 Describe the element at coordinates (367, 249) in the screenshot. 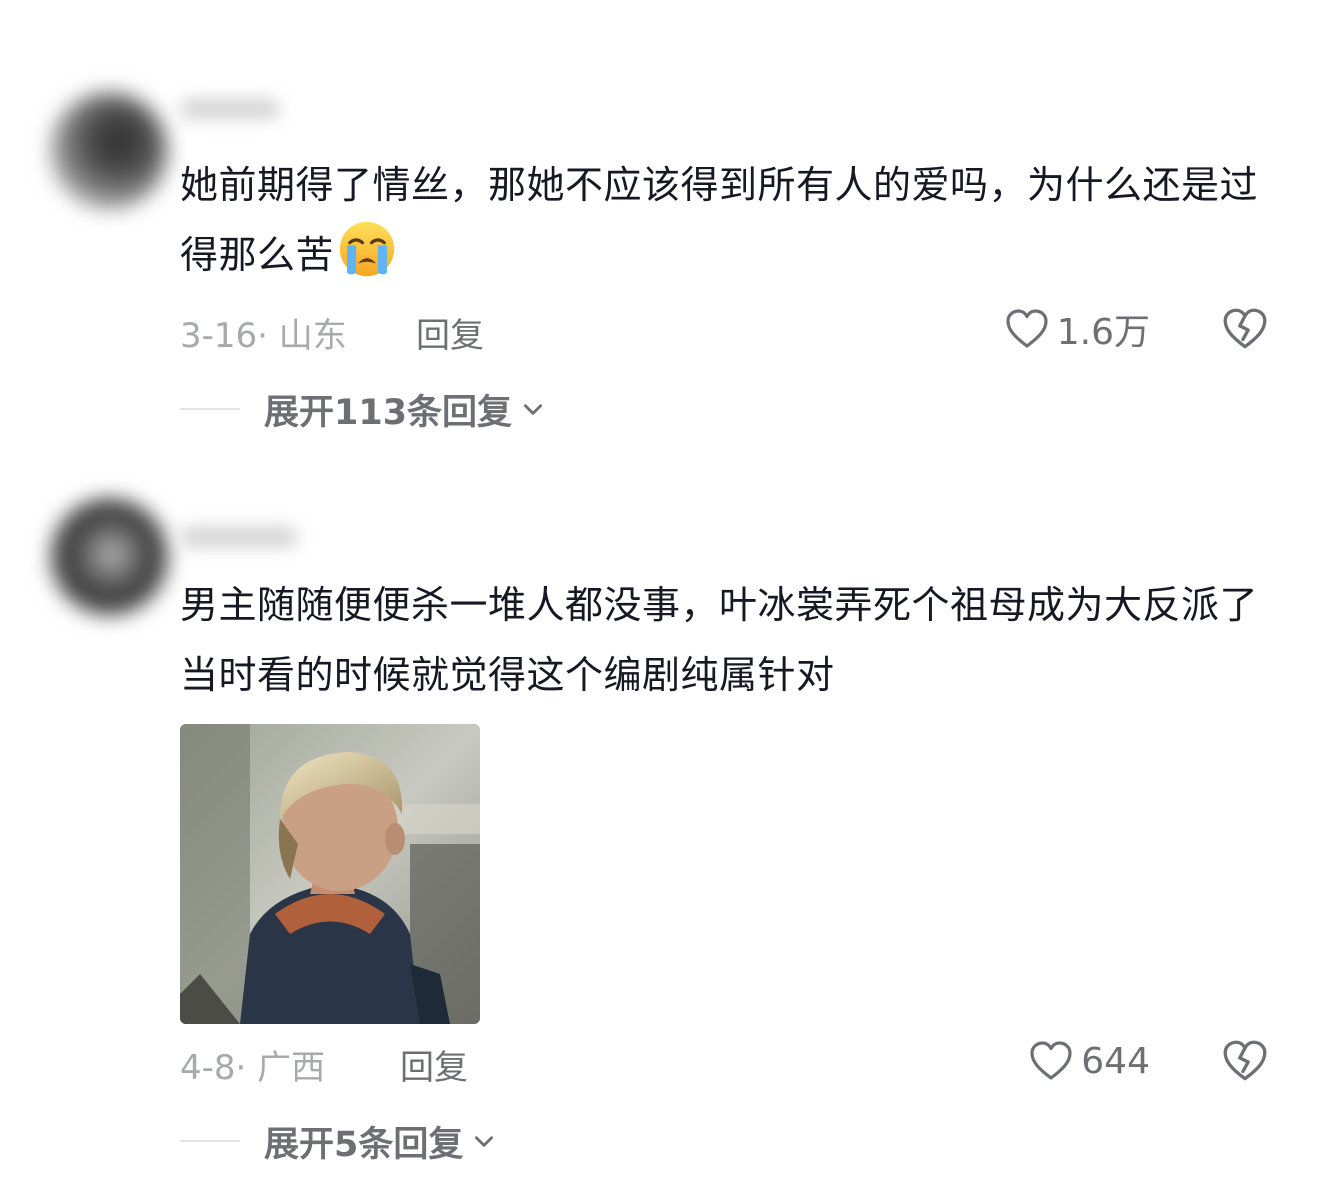

I see `crying-emoji-icon` at that location.